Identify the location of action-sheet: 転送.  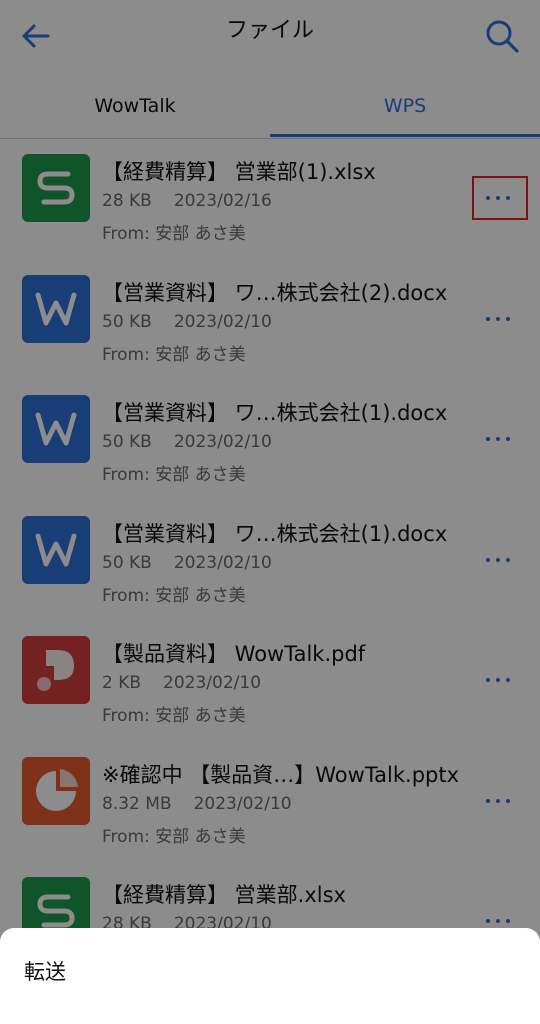
(270, 976).